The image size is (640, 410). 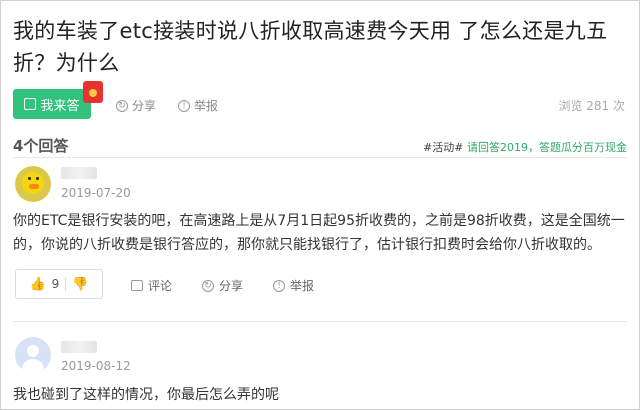 What do you see at coordinates (96, 193) in the screenshot?
I see `answer-date: 2019-07-20` at bounding box center [96, 193].